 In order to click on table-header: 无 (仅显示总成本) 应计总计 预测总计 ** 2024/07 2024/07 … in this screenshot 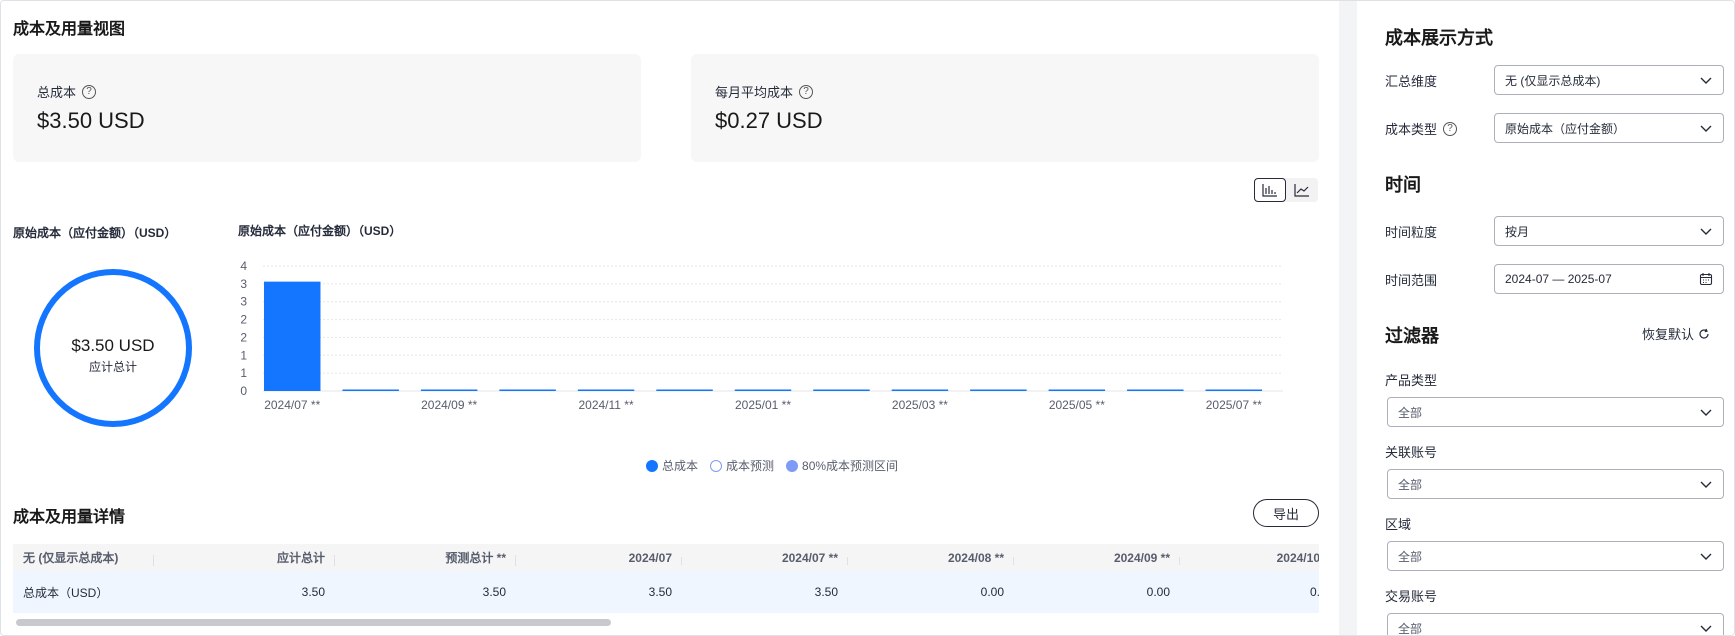, I will do `click(666, 557)`.